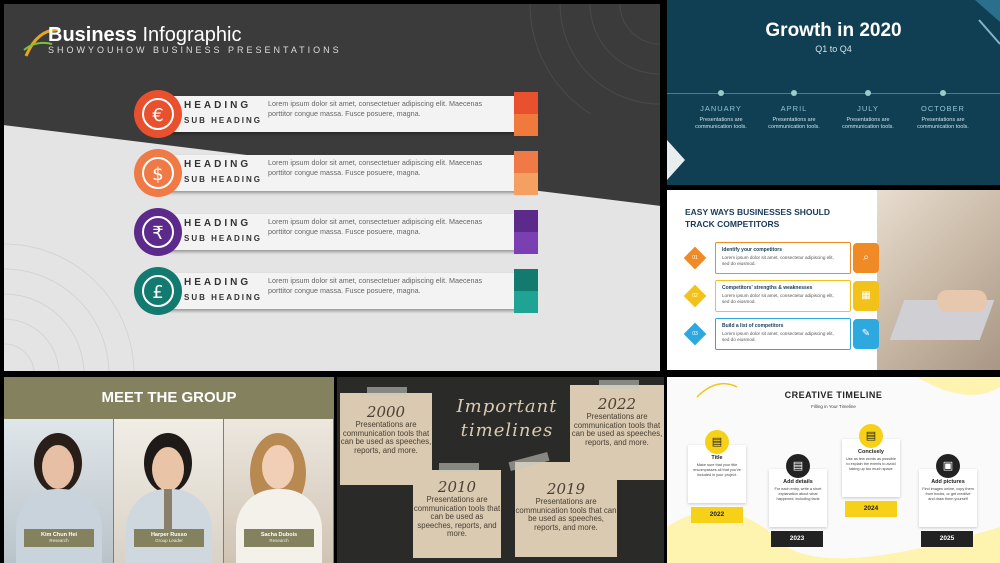 The width and height of the screenshot is (1000, 563). What do you see at coordinates (948, 466) in the screenshot?
I see `picture-icon: ▣` at bounding box center [948, 466].